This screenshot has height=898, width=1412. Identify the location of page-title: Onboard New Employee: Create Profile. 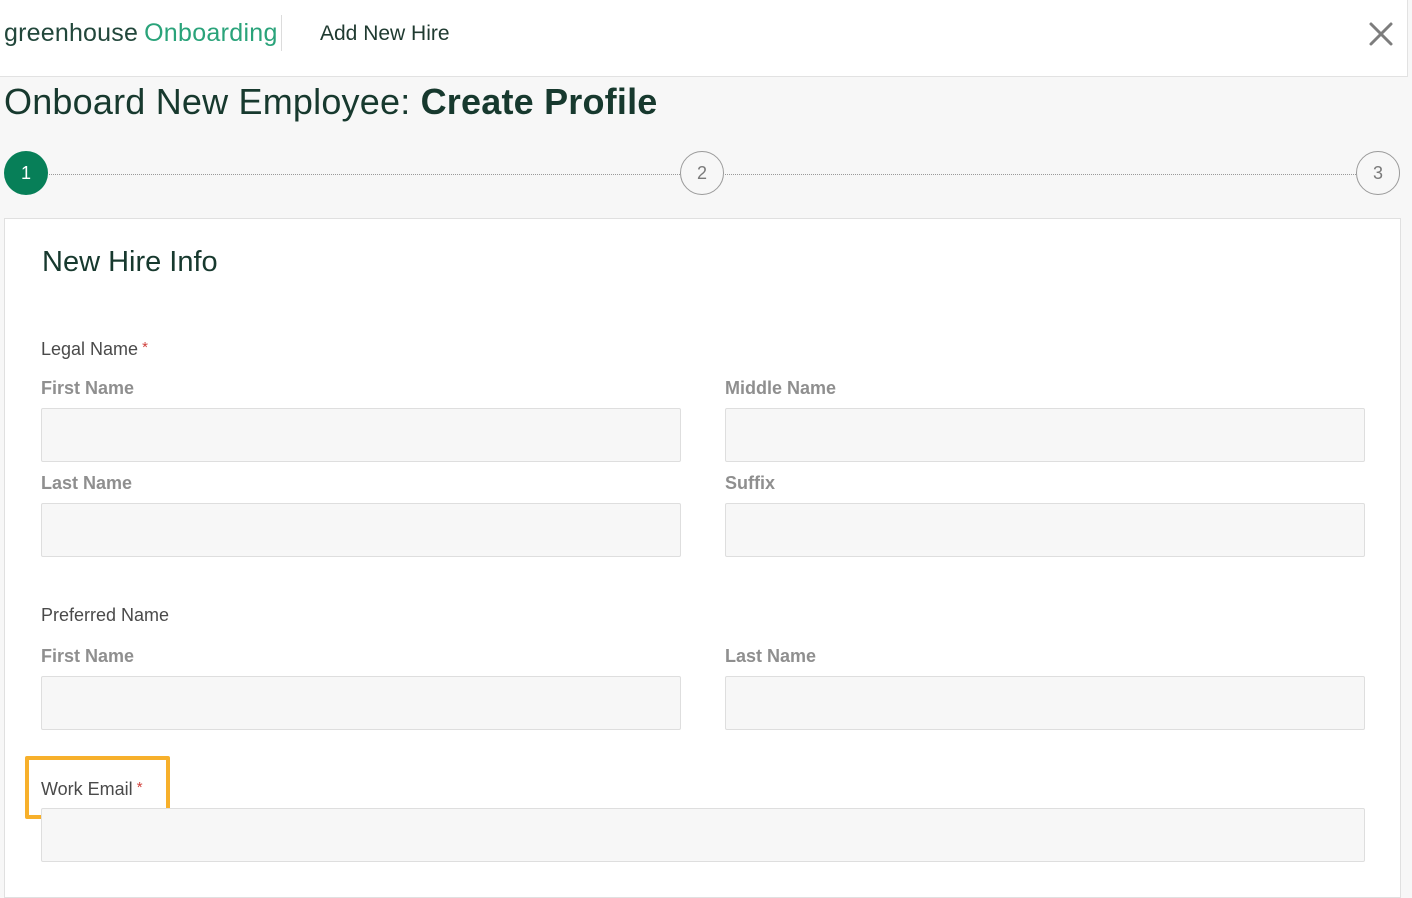
(331, 102).